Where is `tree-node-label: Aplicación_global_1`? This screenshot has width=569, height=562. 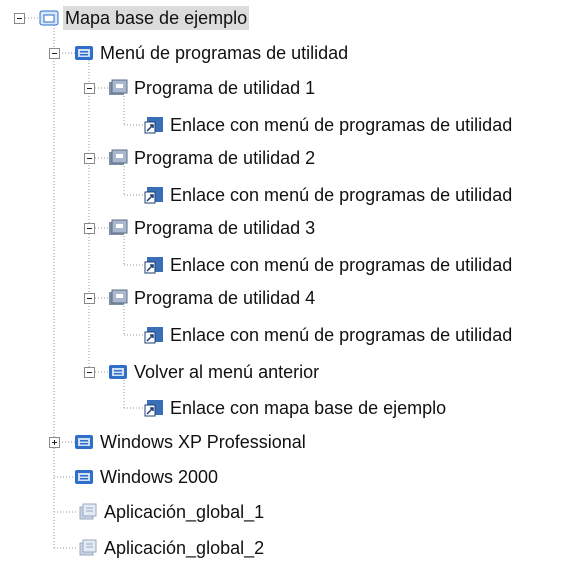 tree-node-label: Aplicación_global_1 is located at coordinates (184, 512).